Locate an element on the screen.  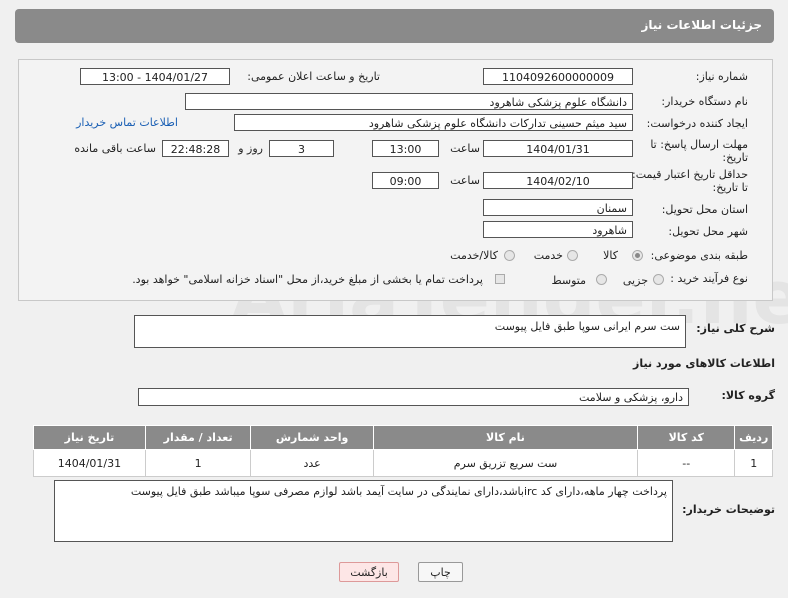
col-qty-header: تعداد / مقدار is located at coordinates (198, 437).